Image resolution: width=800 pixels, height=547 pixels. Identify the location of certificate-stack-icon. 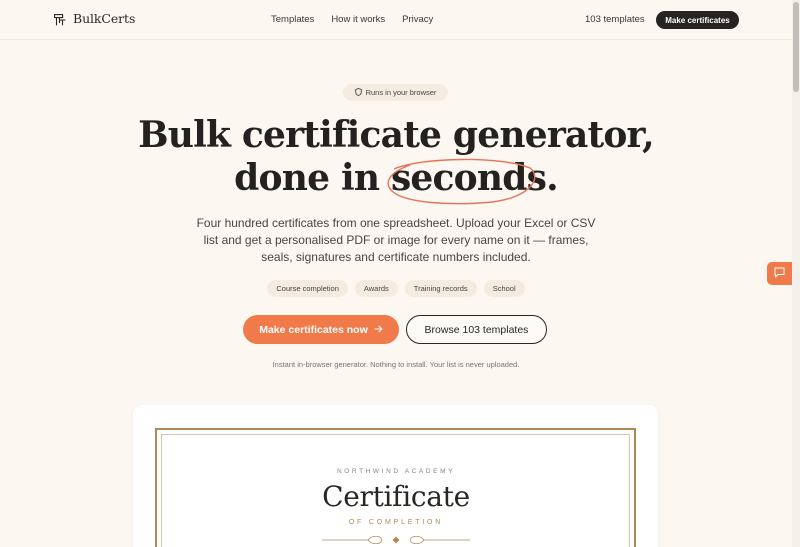
(60, 19).